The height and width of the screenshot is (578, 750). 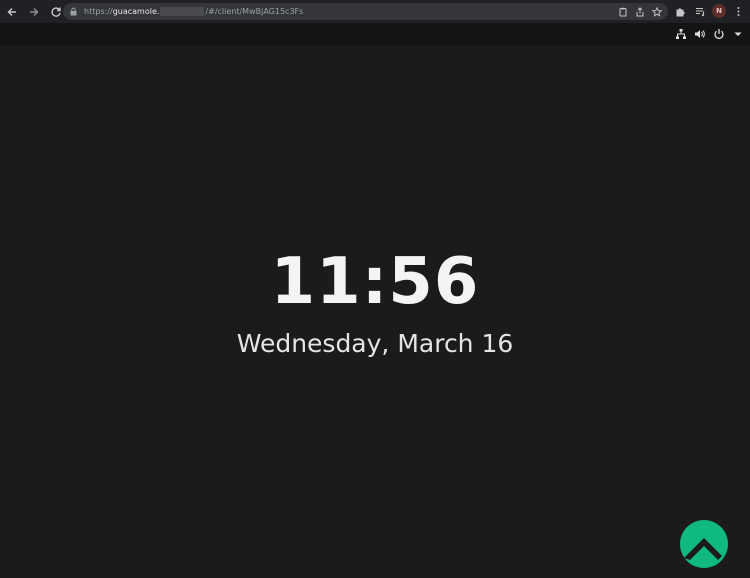 What do you see at coordinates (375, 282) in the screenshot?
I see `clock-time: 11:56` at bounding box center [375, 282].